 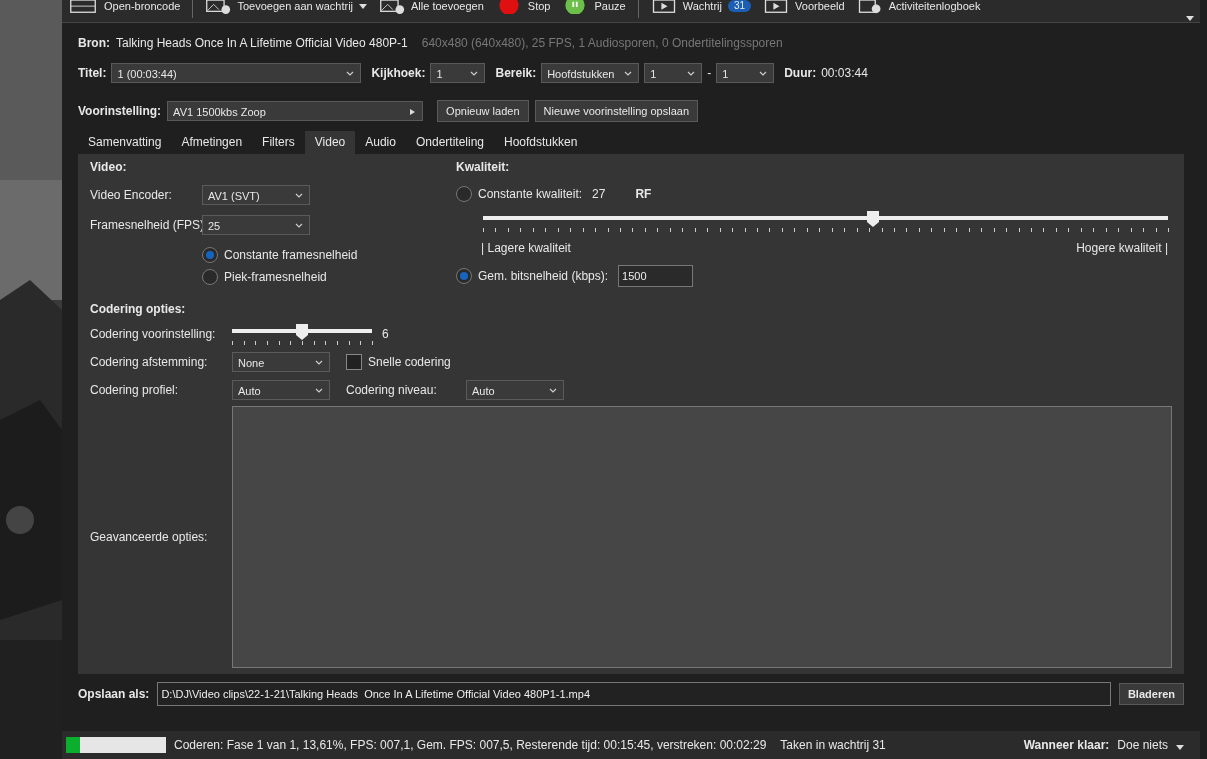 What do you see at coordinates (532, 276) in the screenshot?
I see `bitrate-radio: Gem. bitsnelheid (kbps):` at bounding box center [532, 276].